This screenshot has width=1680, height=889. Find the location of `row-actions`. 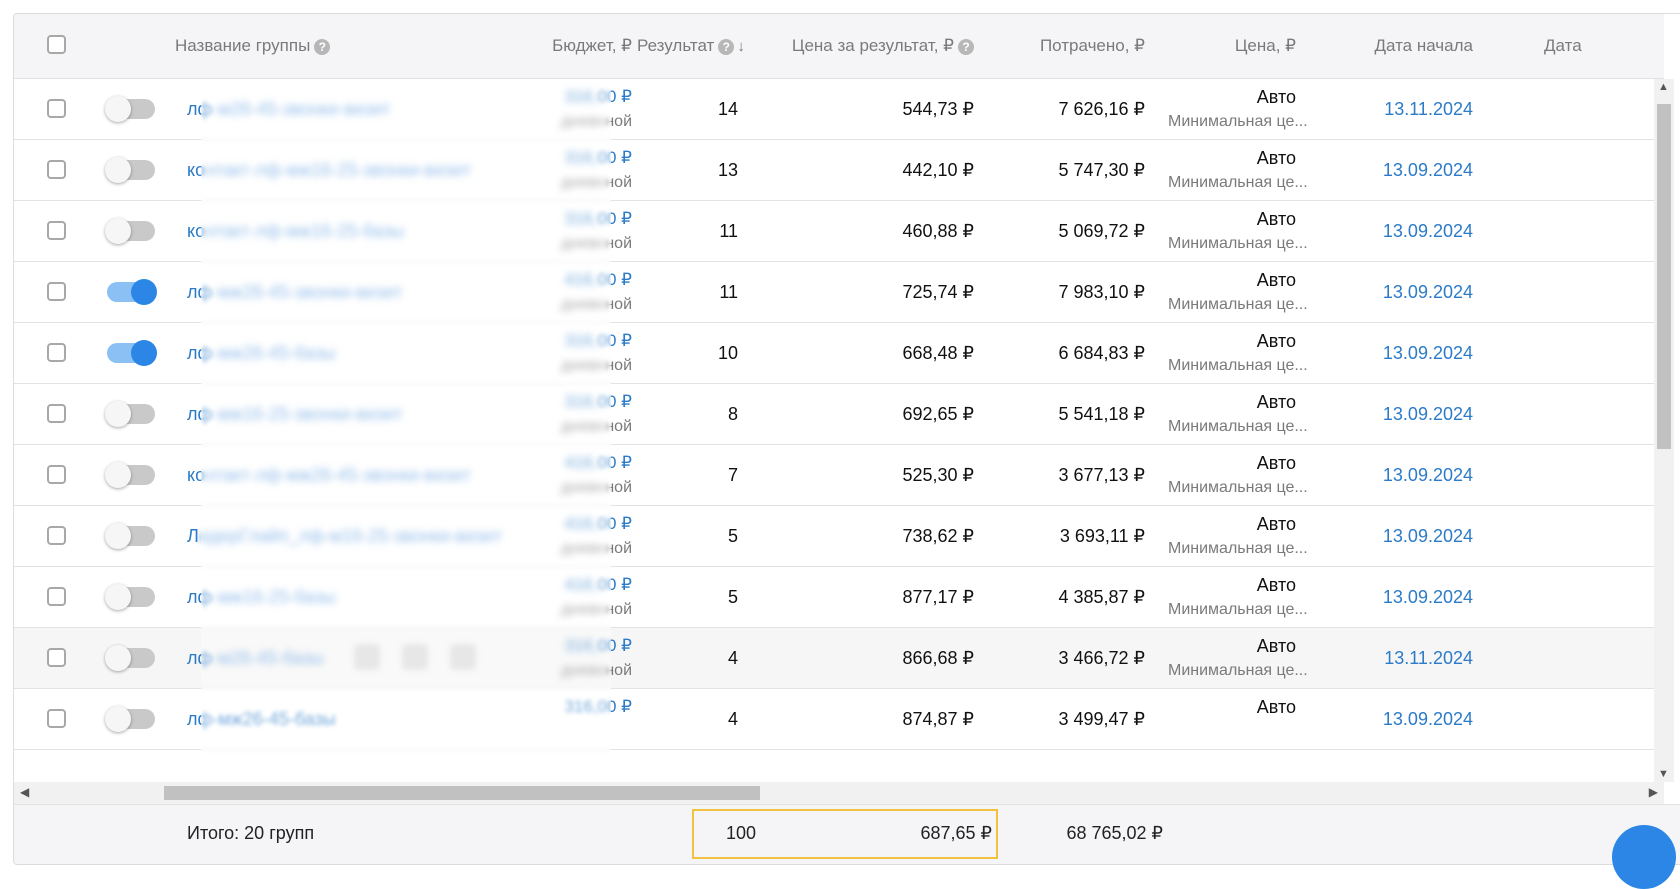

row-actions is located at coordinates (415, 657).